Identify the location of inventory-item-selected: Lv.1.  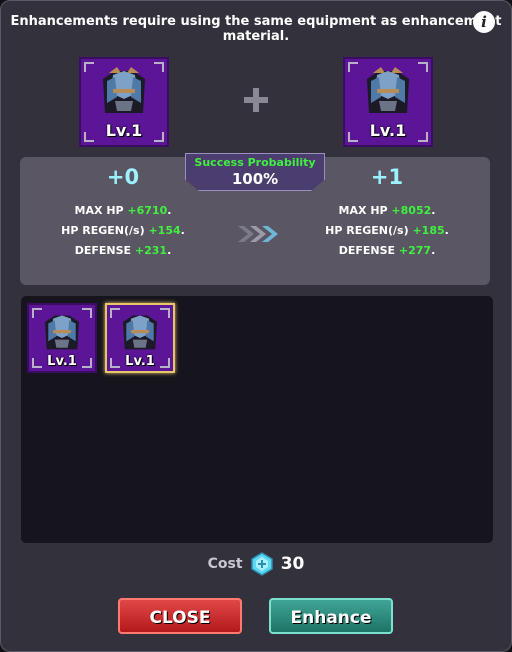
(140, 338).